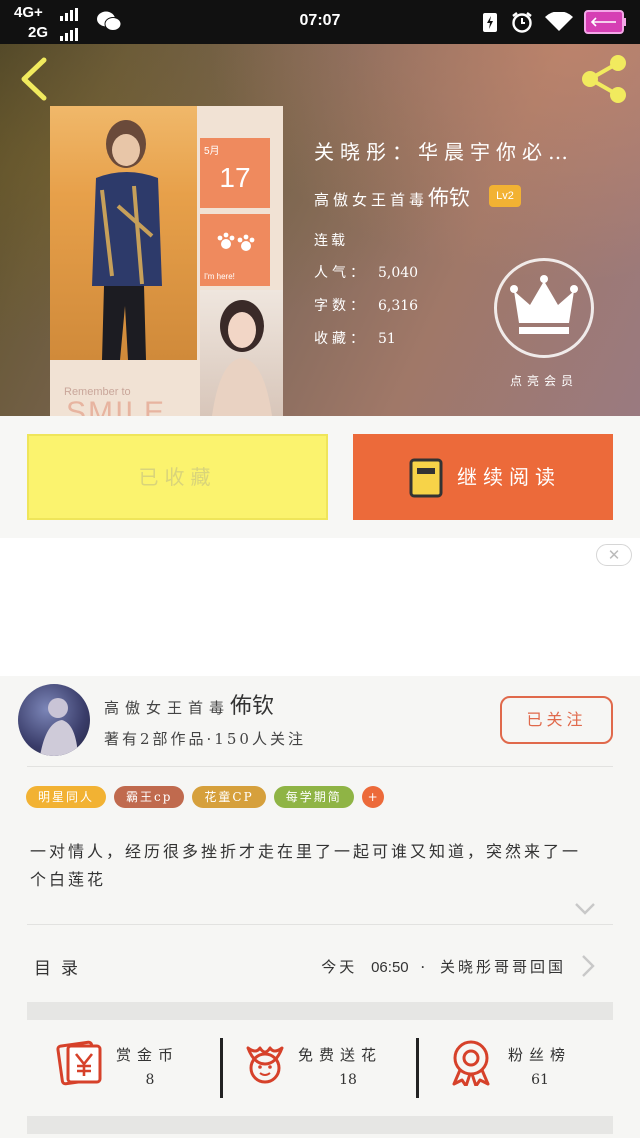 The image size is (640, 1138). Describe the element at coordinates (505, 196) in the screenshot. I see `author-level-badge: Lv2` at that location.